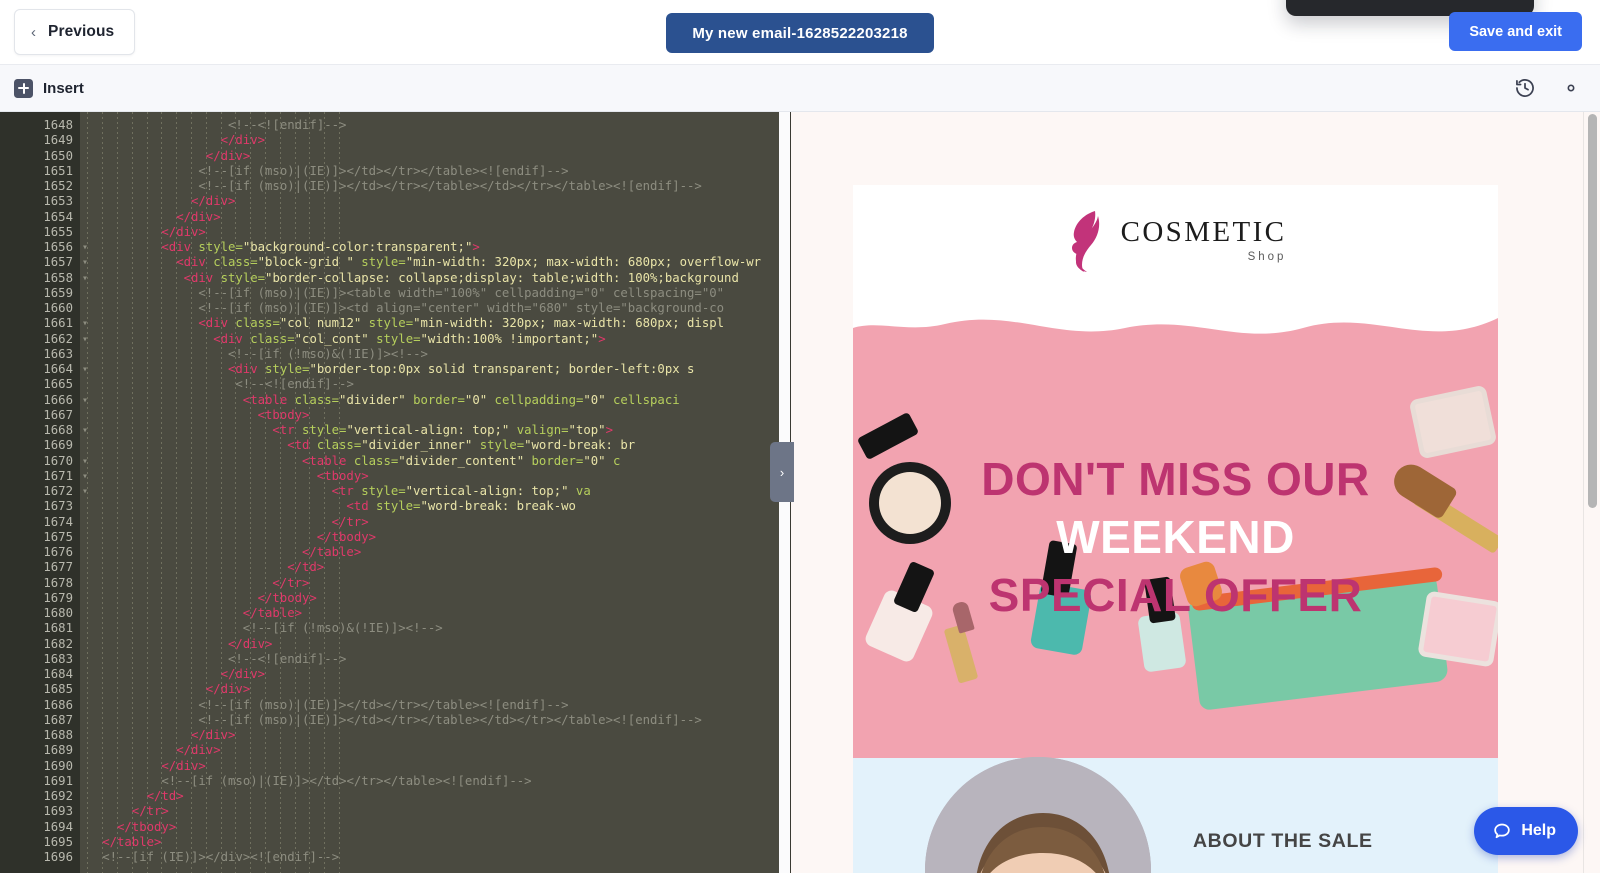 The height and width of the screenshot is (873, 1600). Describe the element at coordinates (58, 689) in the screenshot. I see `editor-line-number: 1685` at that location.